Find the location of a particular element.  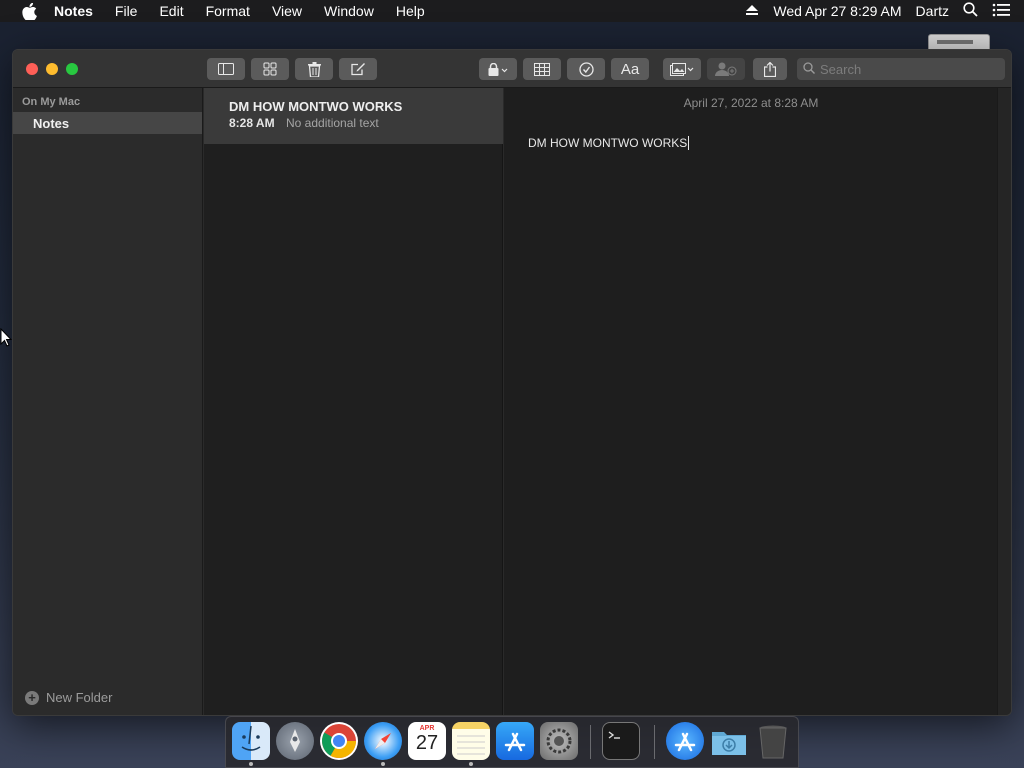

add-person-icon is located at coordinates (726, 69).